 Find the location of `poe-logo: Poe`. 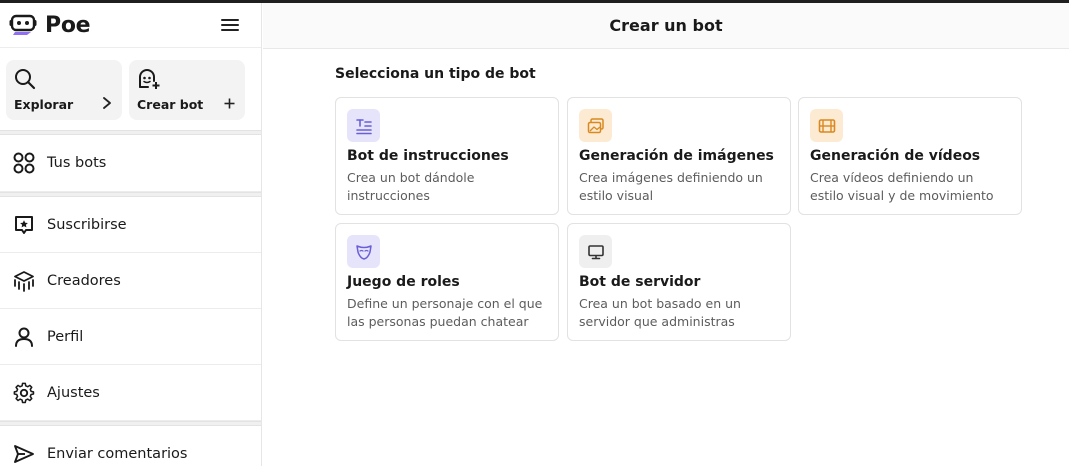

poe-logo: Poe is located at coordinates (50, 25).